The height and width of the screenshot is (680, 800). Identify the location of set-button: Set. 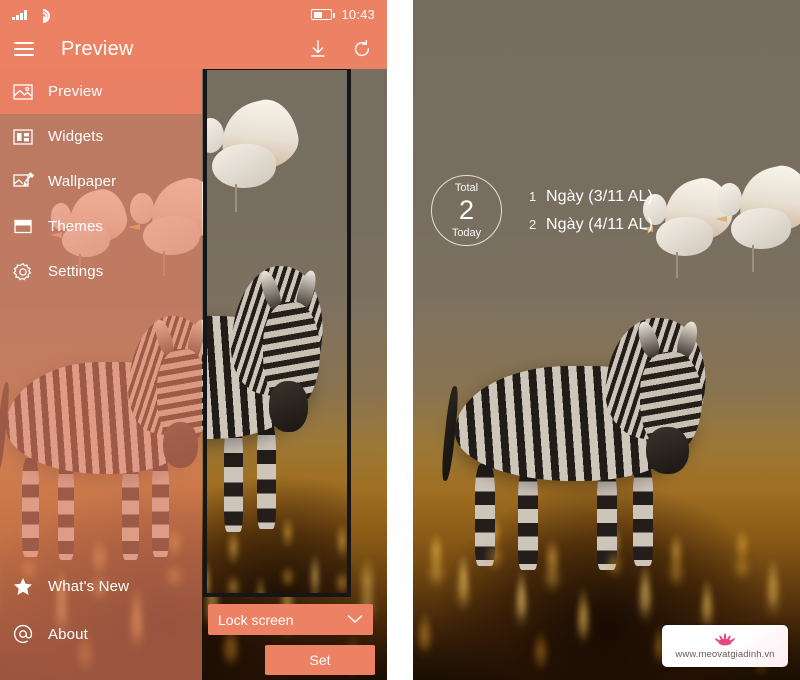
(320, 660).